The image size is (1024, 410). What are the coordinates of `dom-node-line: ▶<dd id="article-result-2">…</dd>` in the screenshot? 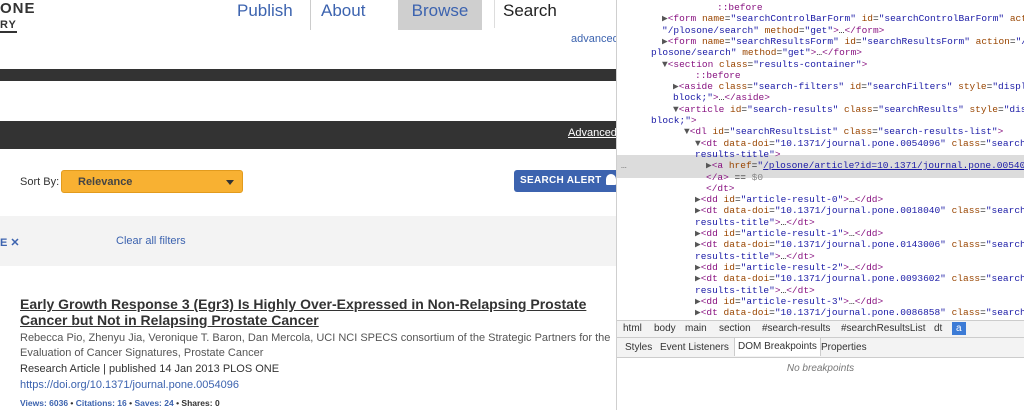 It's located at (789, 267).